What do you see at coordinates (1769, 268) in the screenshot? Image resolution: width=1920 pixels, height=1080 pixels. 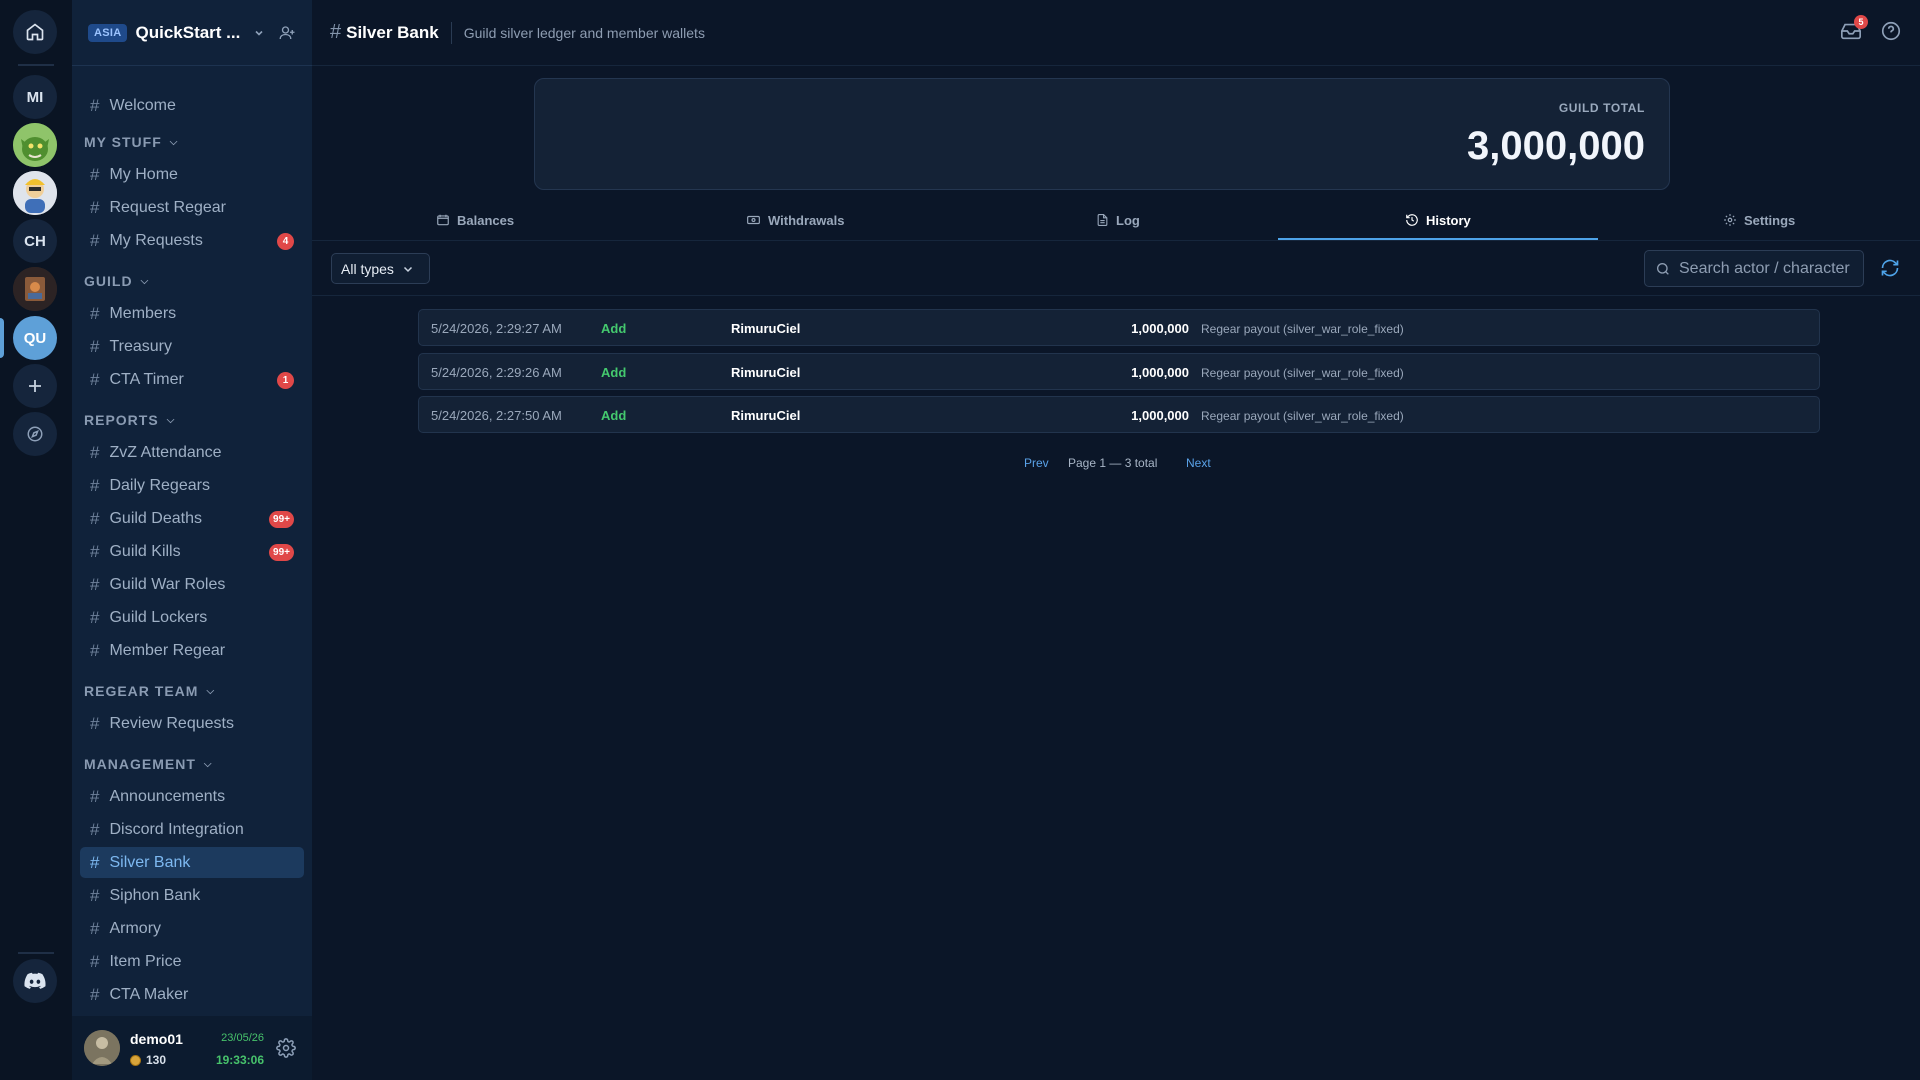 I see `search-input` at bounding box center [1769, 268].